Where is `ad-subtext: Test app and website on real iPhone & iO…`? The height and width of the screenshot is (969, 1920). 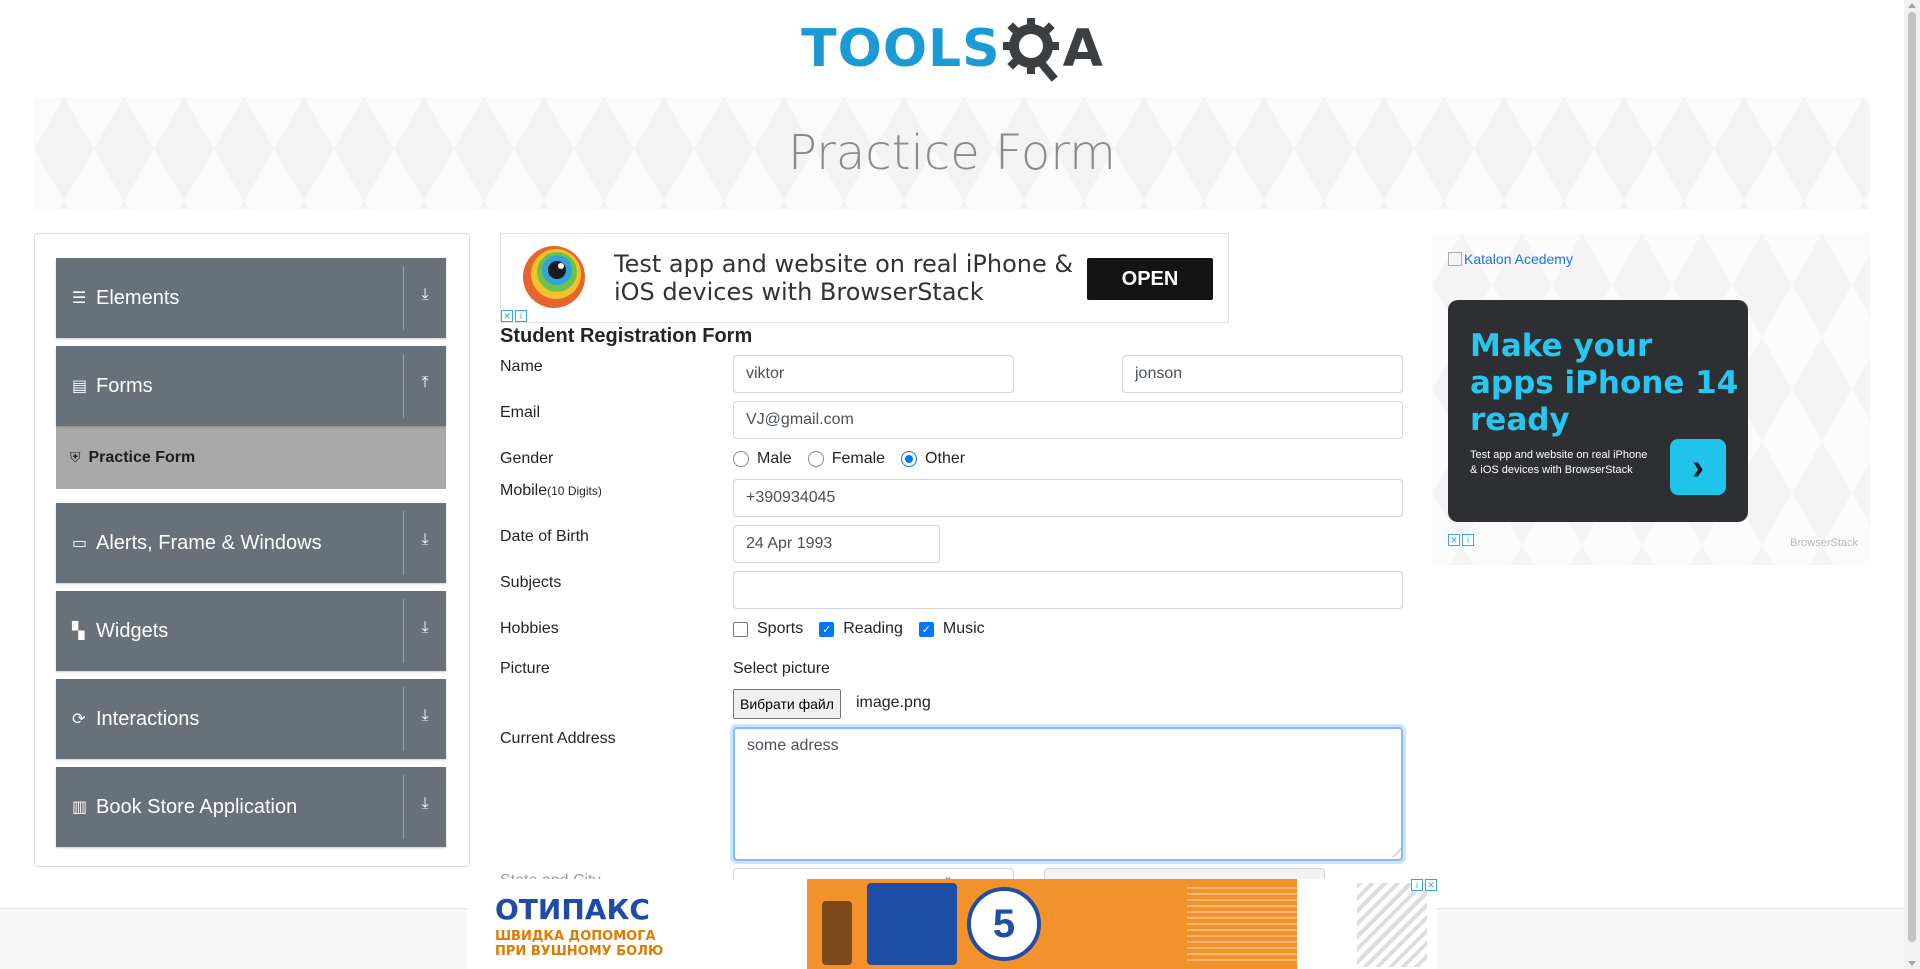
ad-subtext: Test app and website on real iPhone & iO… is located at coordinates (1559, 462).